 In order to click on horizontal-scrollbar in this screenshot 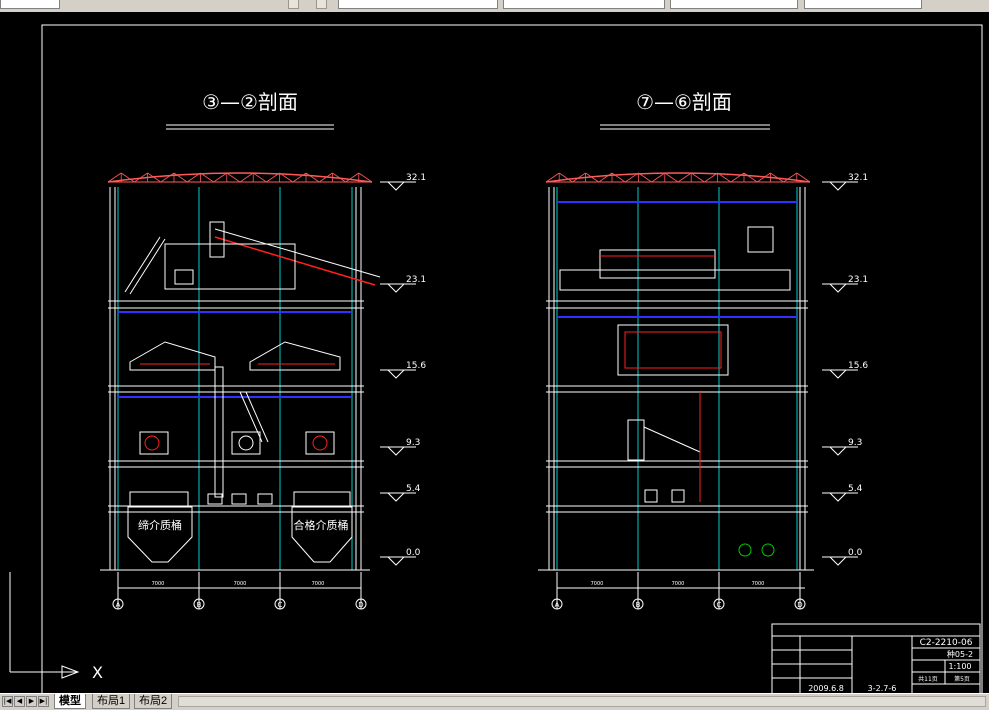, I will do `click(582, 701)`.